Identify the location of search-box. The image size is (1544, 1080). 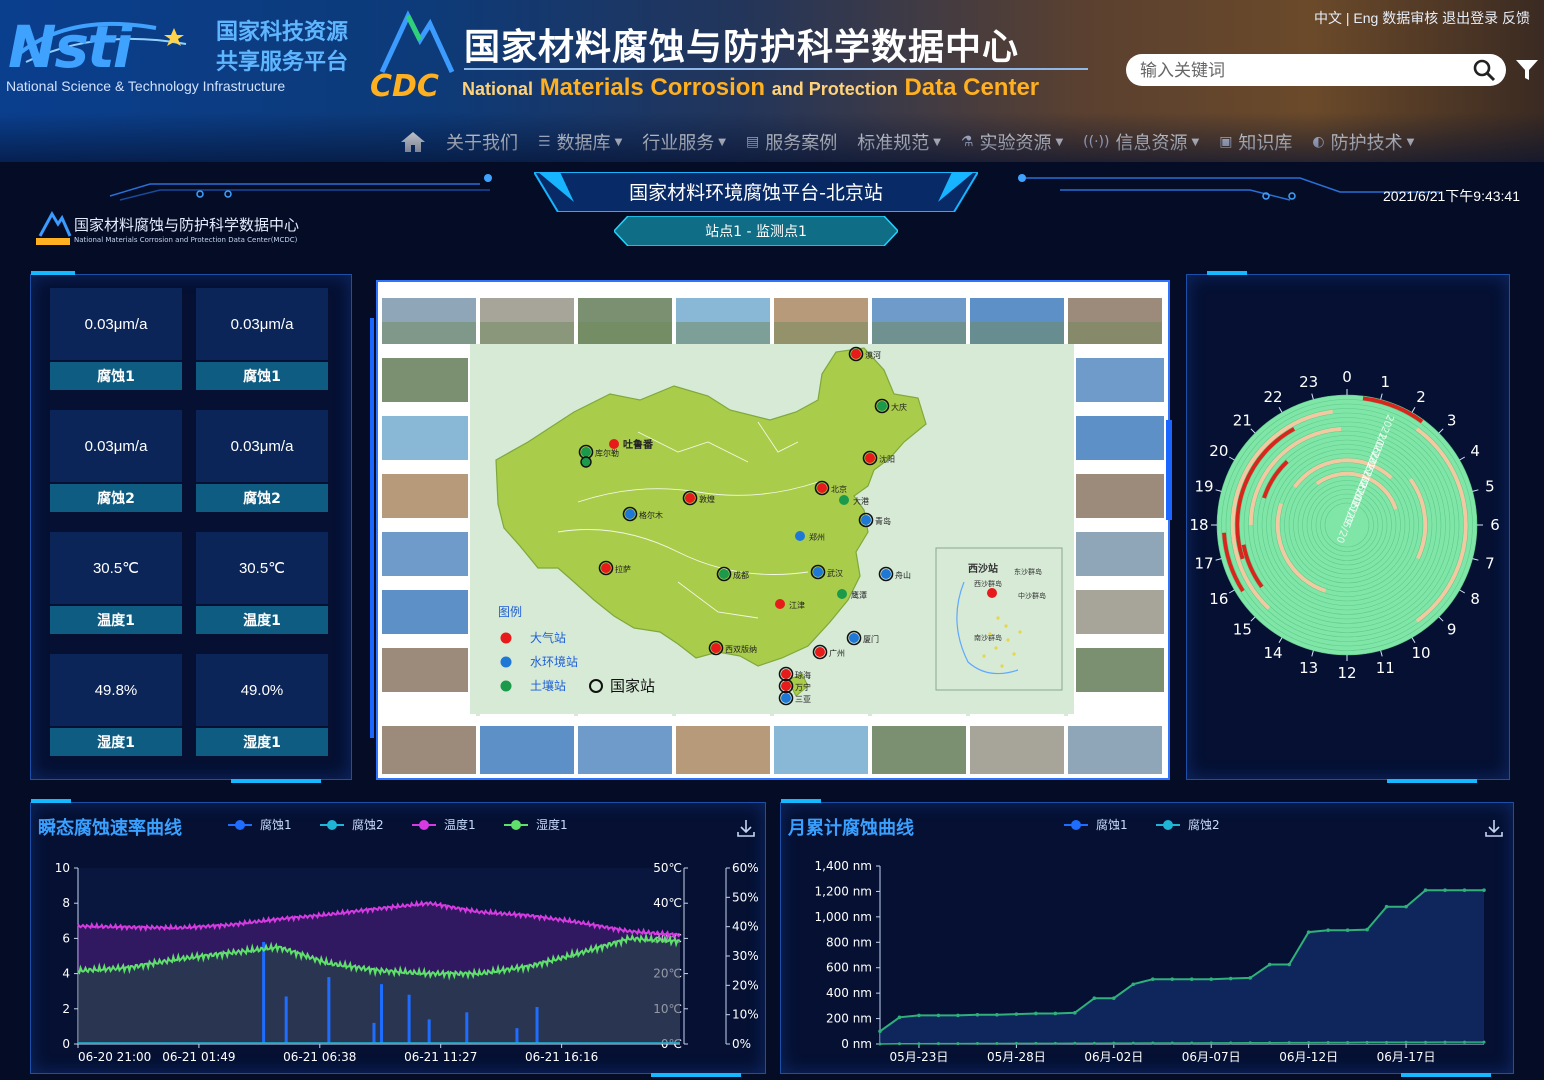
(1316, 70).